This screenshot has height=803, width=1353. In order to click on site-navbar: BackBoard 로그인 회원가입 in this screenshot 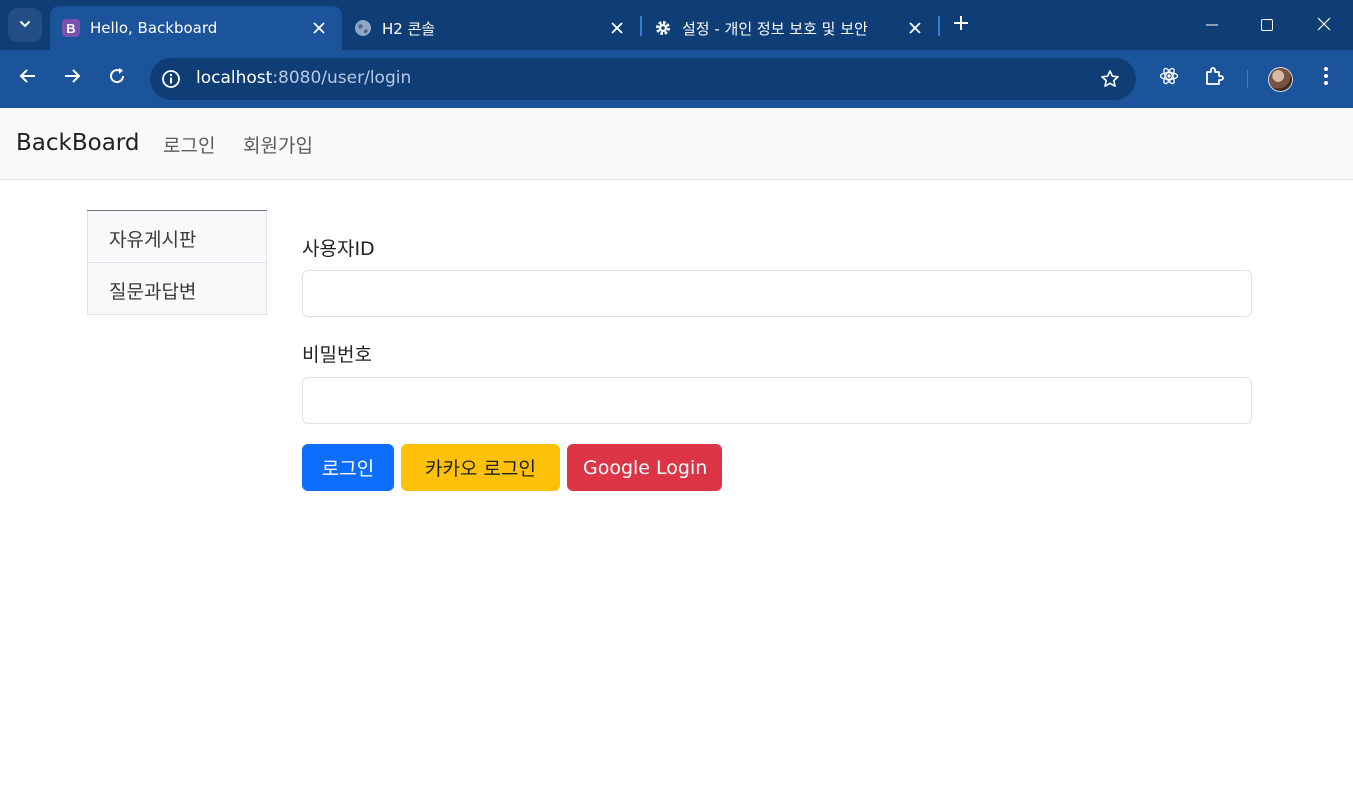, I will do `click(676, 144)`.